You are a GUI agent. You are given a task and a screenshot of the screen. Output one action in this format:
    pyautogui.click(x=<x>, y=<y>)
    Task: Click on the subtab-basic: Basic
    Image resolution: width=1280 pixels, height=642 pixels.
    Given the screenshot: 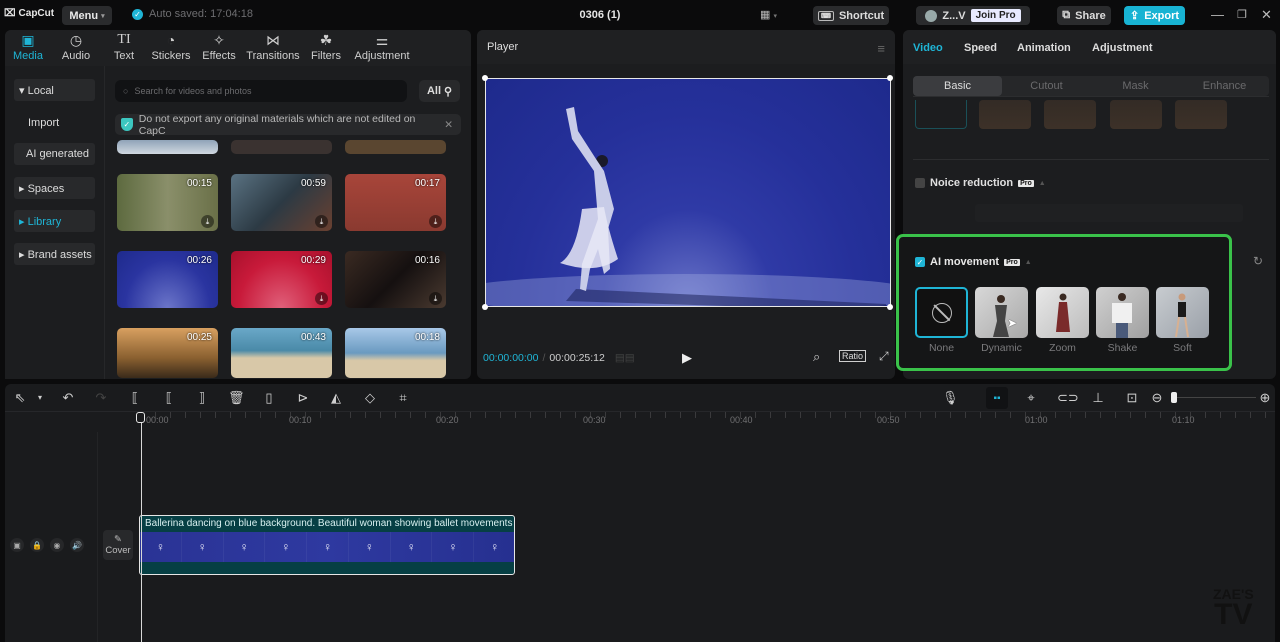 What is the action you would take?
    pyautogui.click(x=957, y=86)
    